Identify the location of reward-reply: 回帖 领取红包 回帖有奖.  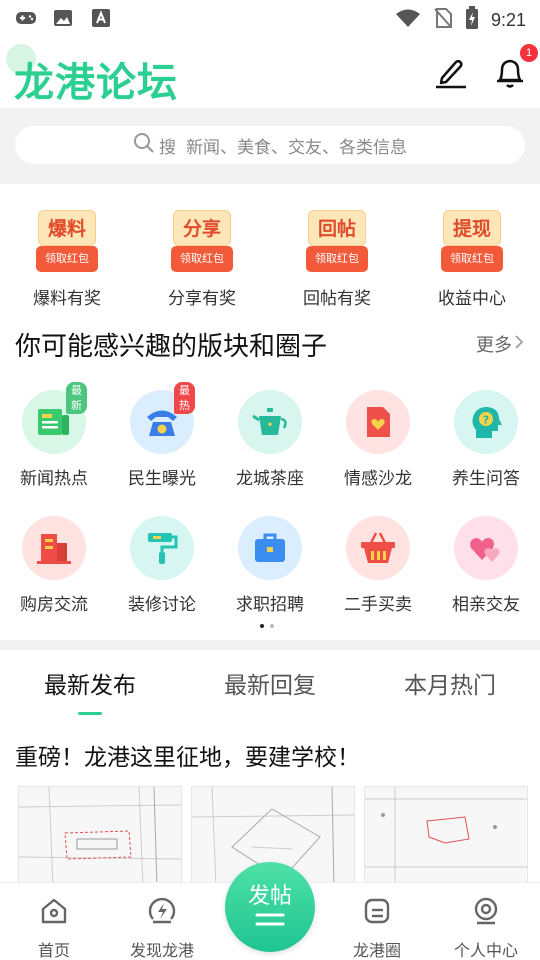
(337, 259).